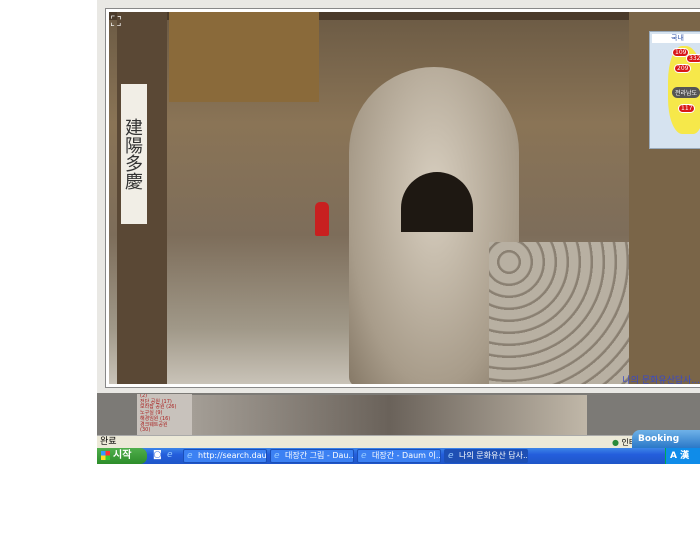  Describe the element at coordinates (615, 442) in the screenshot. I see `globe-icon: ●` at that location.